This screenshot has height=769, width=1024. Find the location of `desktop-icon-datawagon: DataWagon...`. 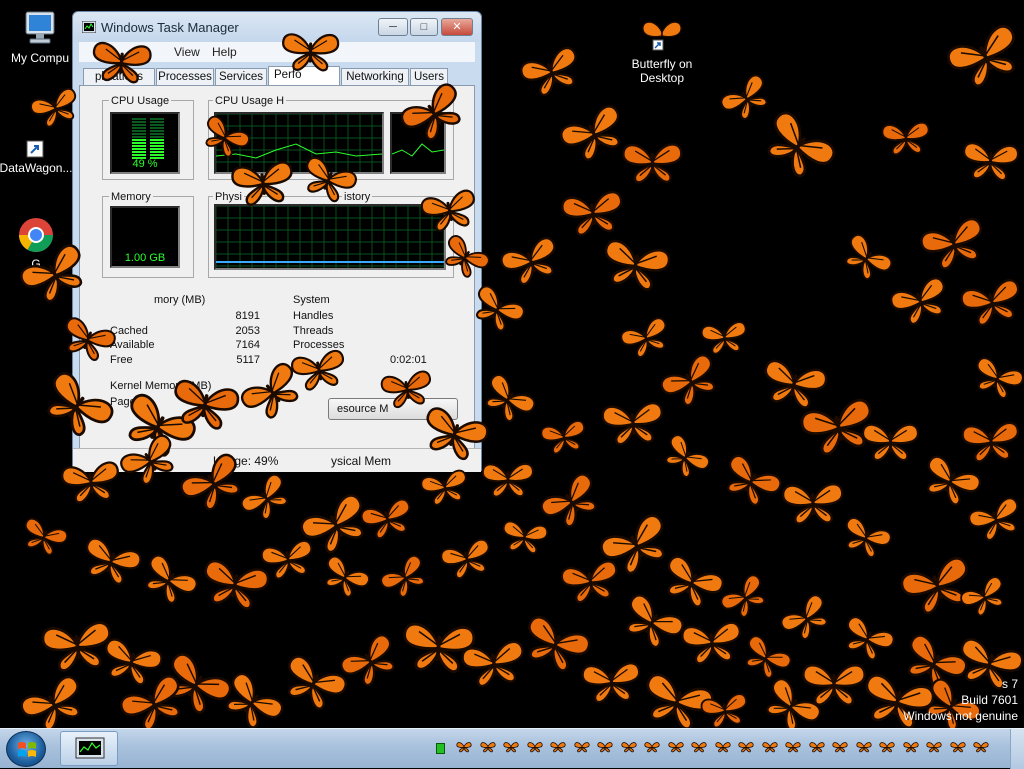

desktop-icon-datawagon: DataWagon... is located at coordinates (39, 157).